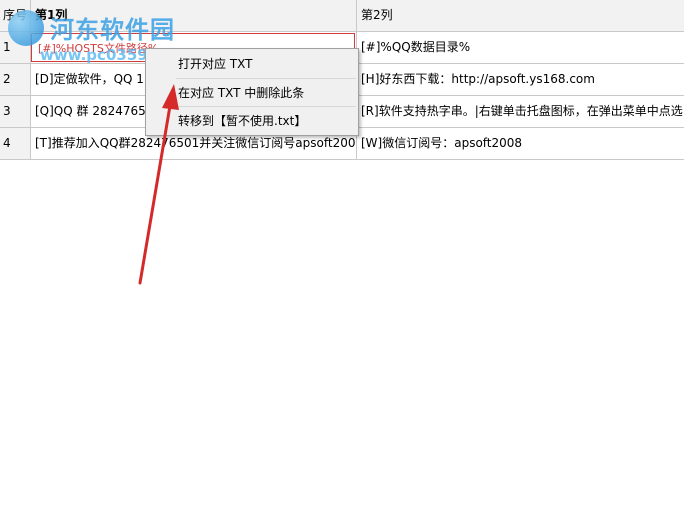 The height and width of the screenshot is (525, 684). Describe the element at coordinates (158, 184) in the screenshot. I see `annotation-arrow-icon` at that location.